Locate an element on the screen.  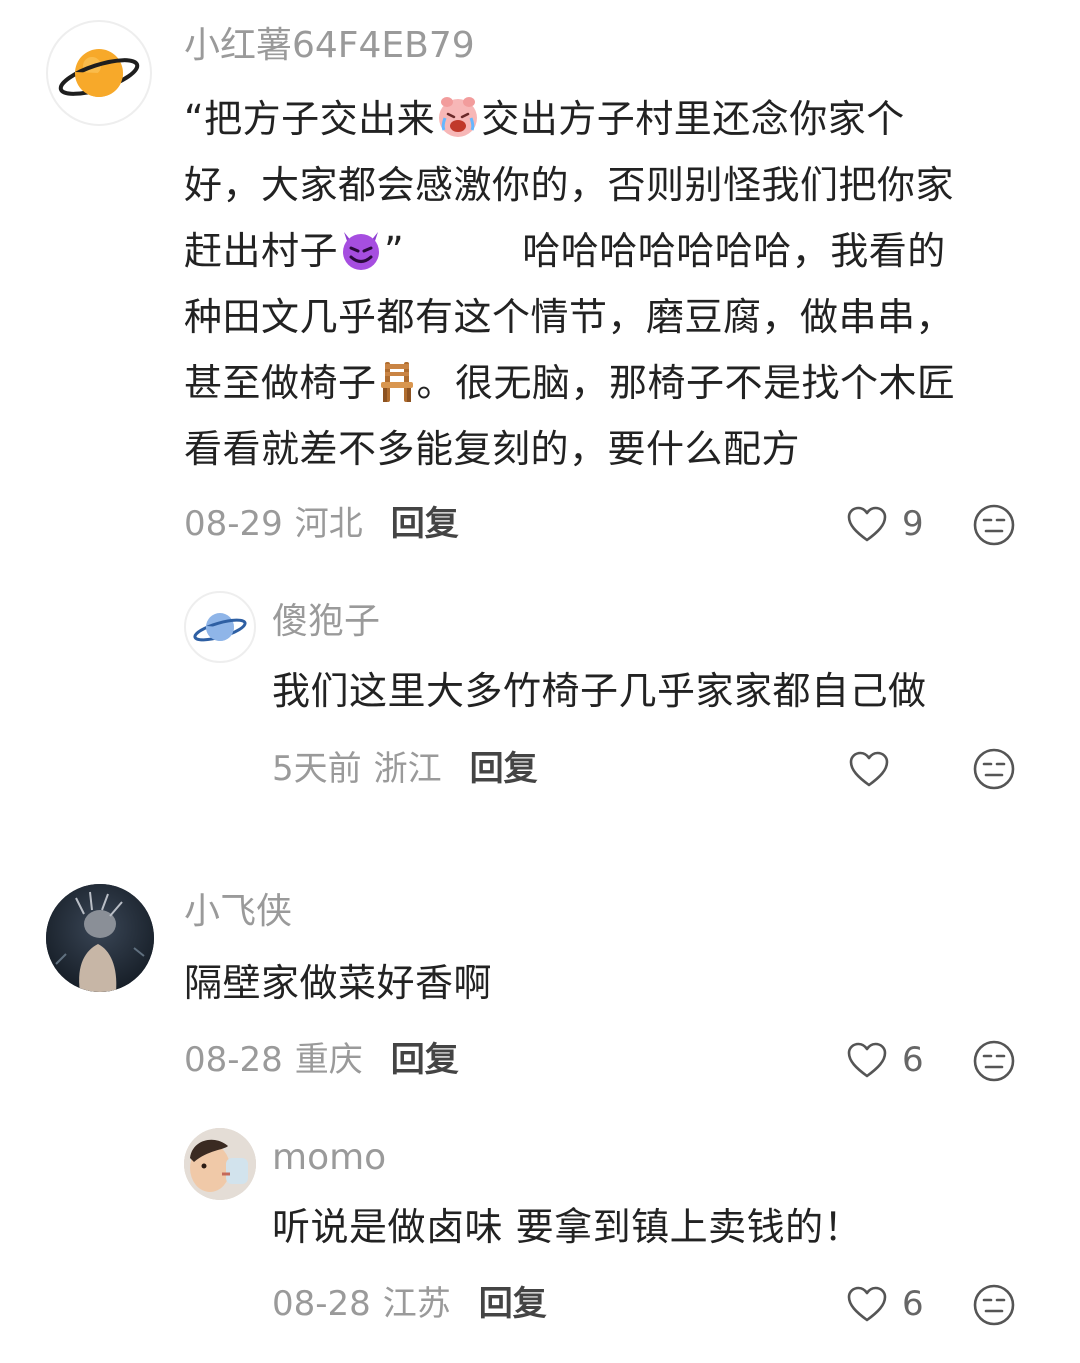
comment-meta: 08-28 江苏 回复 is located at coordinates (409, 1304).